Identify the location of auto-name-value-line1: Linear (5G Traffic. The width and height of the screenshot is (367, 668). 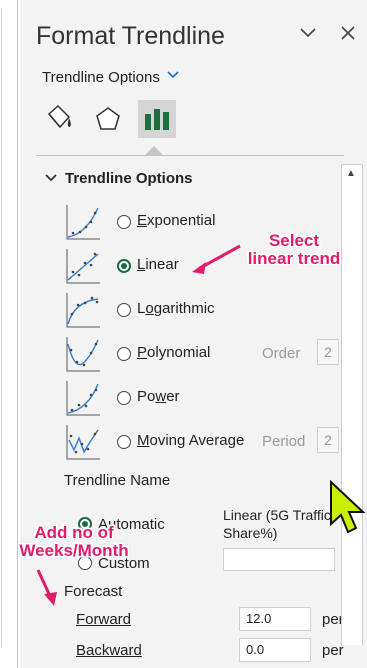
(277, 515).